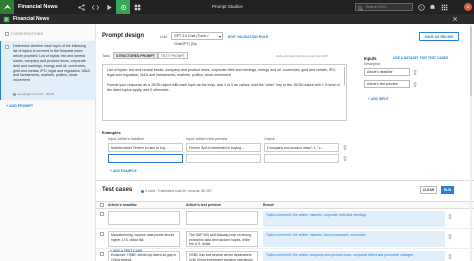  Describe the element at coordinates (123, 7) in the screenshot. I see `lab-nav-icon` at that location.